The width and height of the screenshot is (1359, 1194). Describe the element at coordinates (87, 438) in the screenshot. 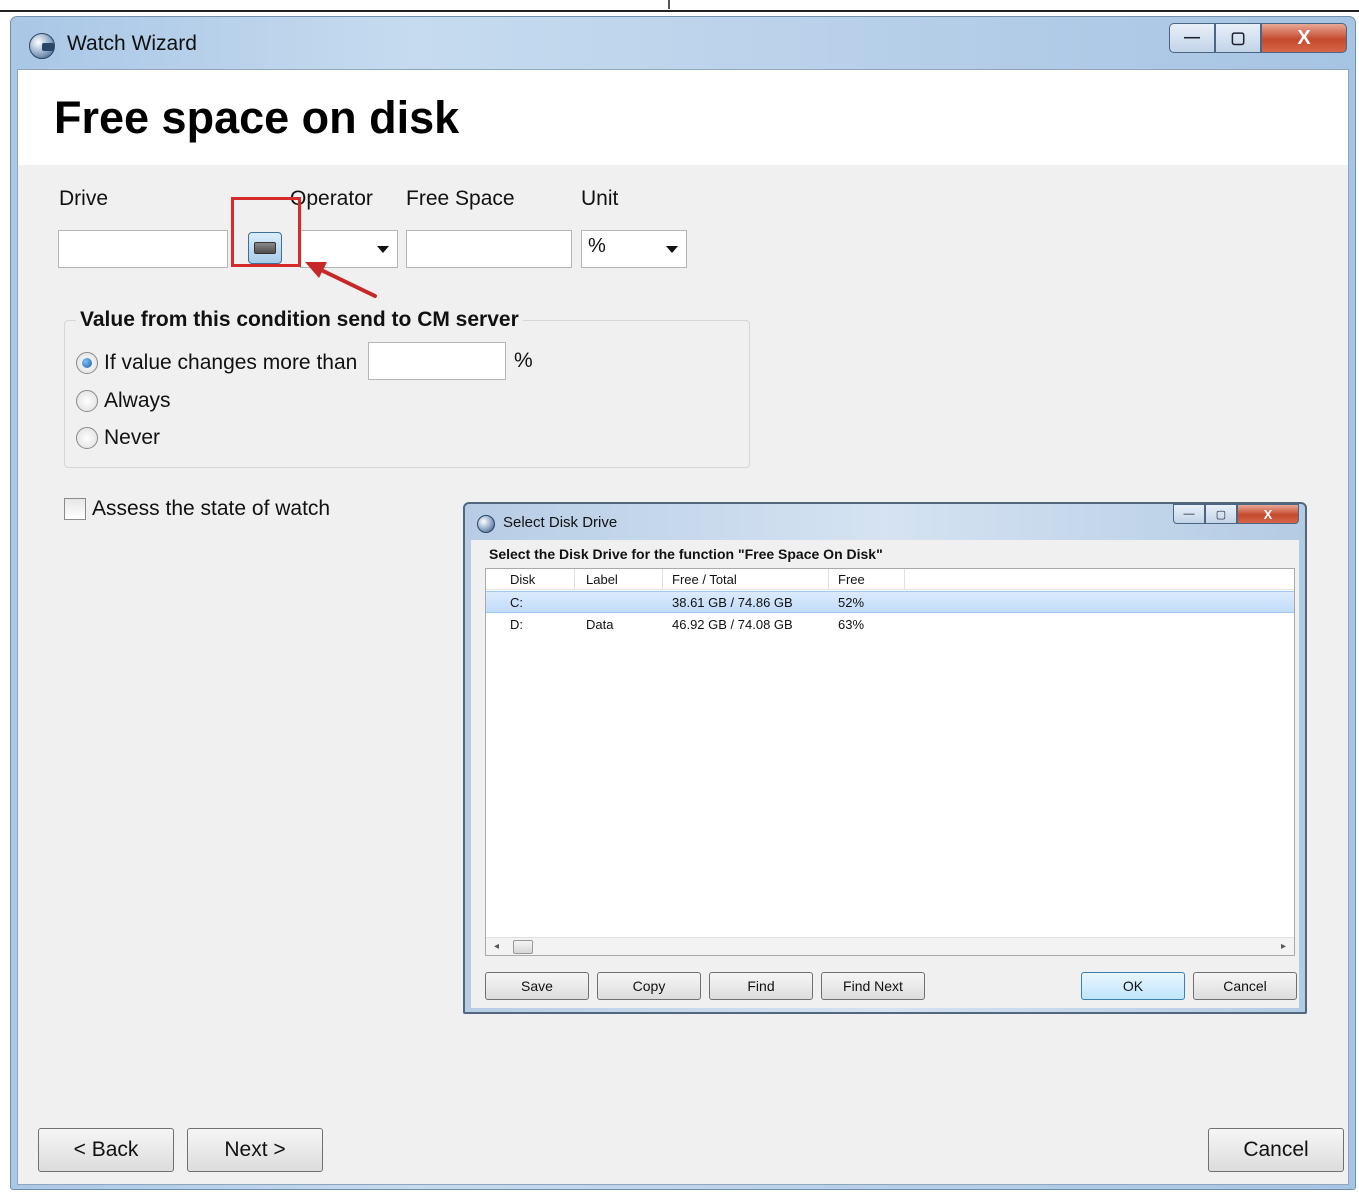

I see `radio-never` at that location.